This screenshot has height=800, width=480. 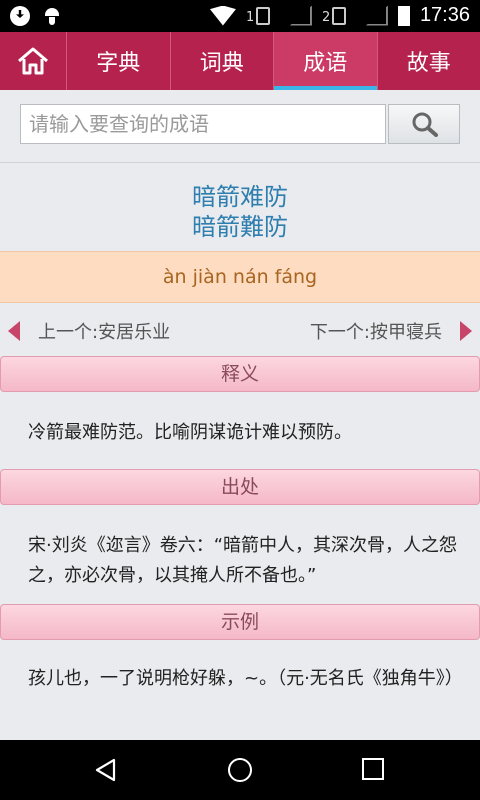 What do you see at coordinates (119, 61) in the screenshot?
I see `tab-zidian: 字典` at bounding box center [119, 61].